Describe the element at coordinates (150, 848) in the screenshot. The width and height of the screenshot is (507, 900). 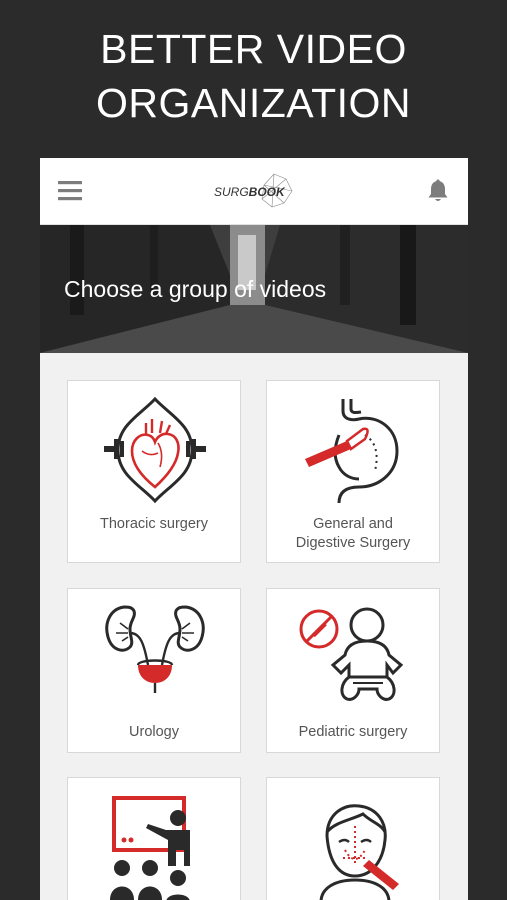
I see `teacher-presentation-icon` at that location.